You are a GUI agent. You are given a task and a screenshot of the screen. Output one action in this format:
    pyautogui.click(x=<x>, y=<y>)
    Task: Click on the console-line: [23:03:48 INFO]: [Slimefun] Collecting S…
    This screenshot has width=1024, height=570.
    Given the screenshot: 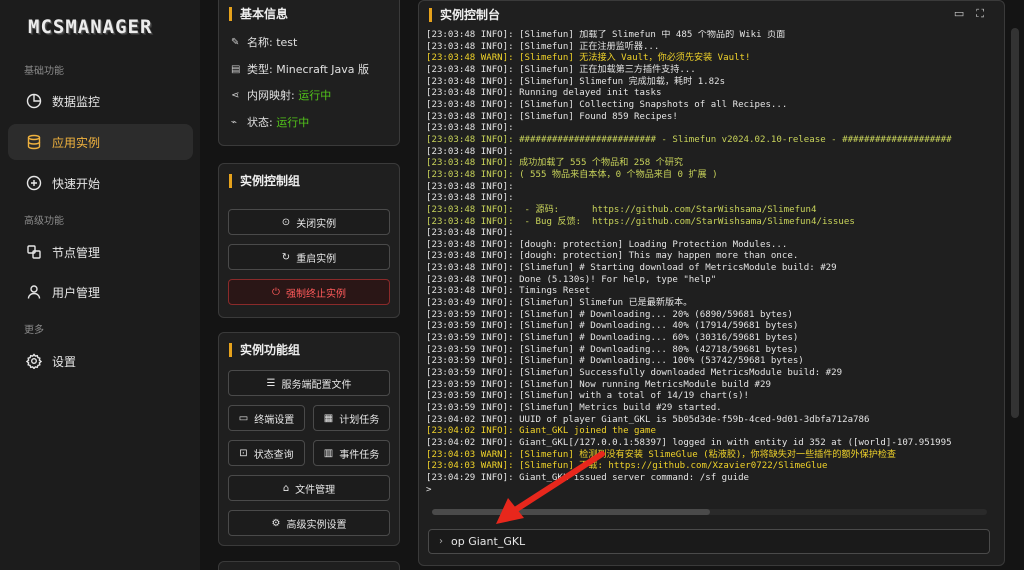 What is the action you would take?
    pyautogui.click(x=607, y=104)
    